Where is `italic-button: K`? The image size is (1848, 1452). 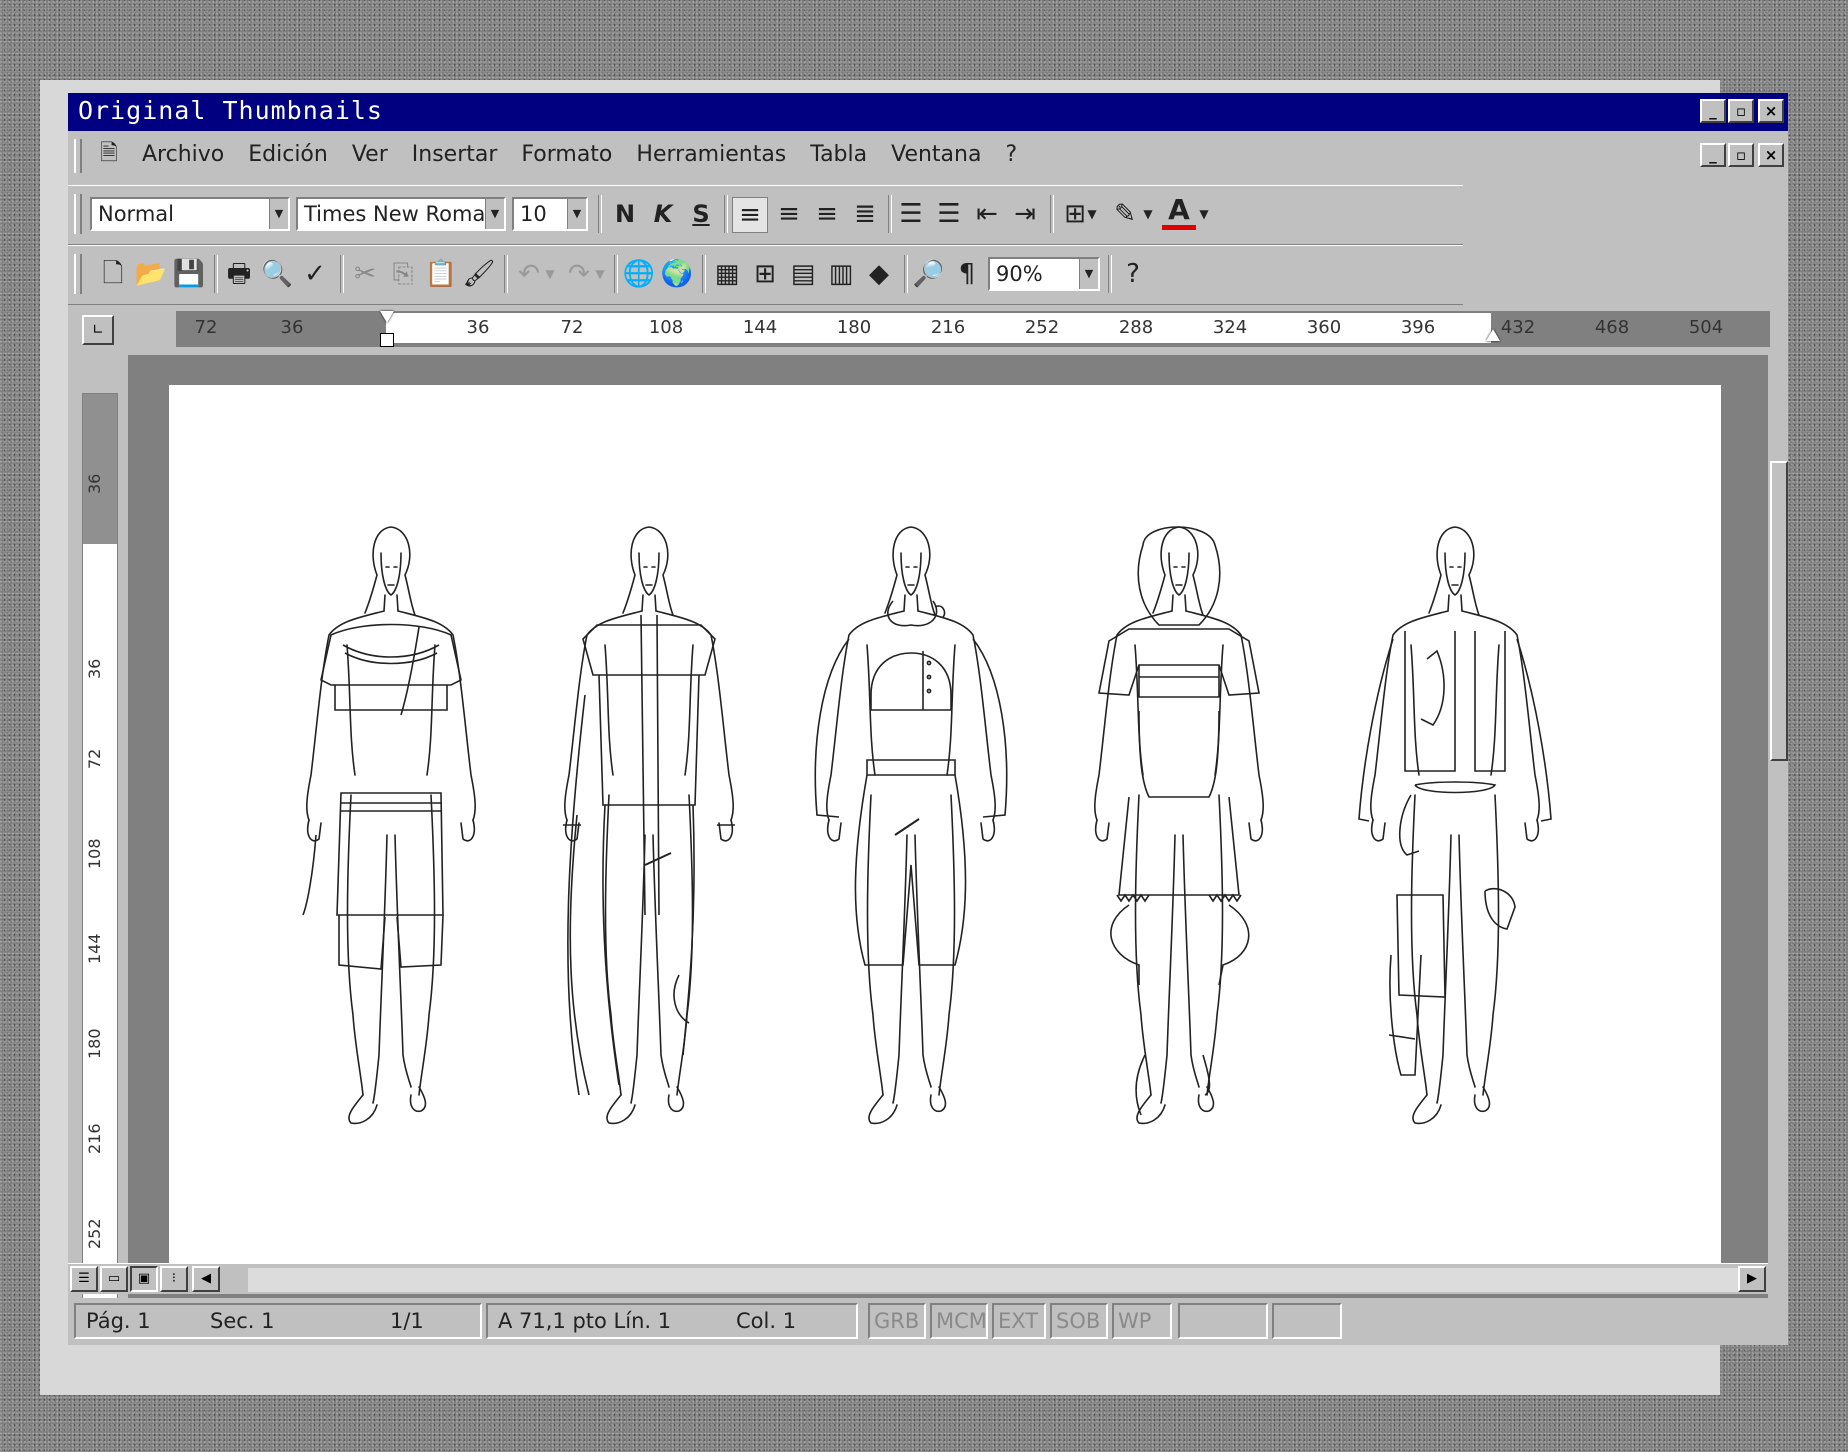
italic-button: K is located at coordinates (663, 214).